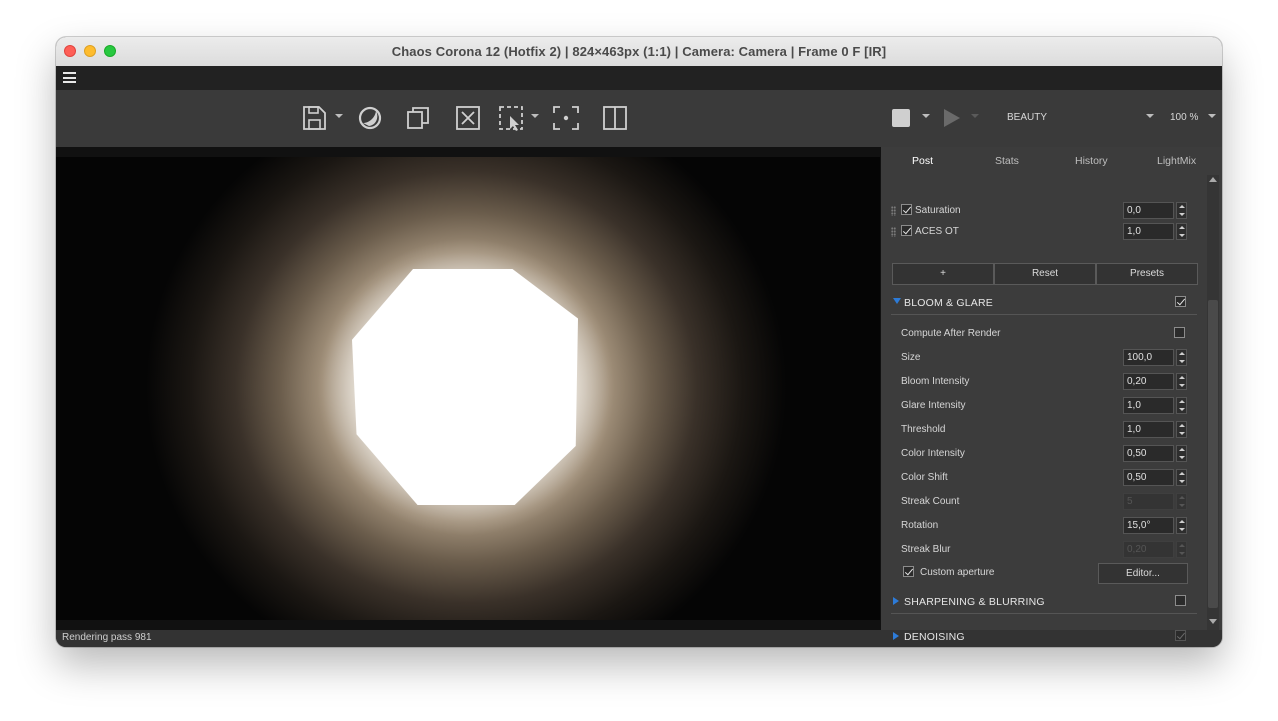 Image resolution: width=1278 pixels, height=721 pixels. What do you see at coordinates (1213, 621) in the screenshot?
I see `scroll-down-arrow-icon` at bounding box center [1213, 621].